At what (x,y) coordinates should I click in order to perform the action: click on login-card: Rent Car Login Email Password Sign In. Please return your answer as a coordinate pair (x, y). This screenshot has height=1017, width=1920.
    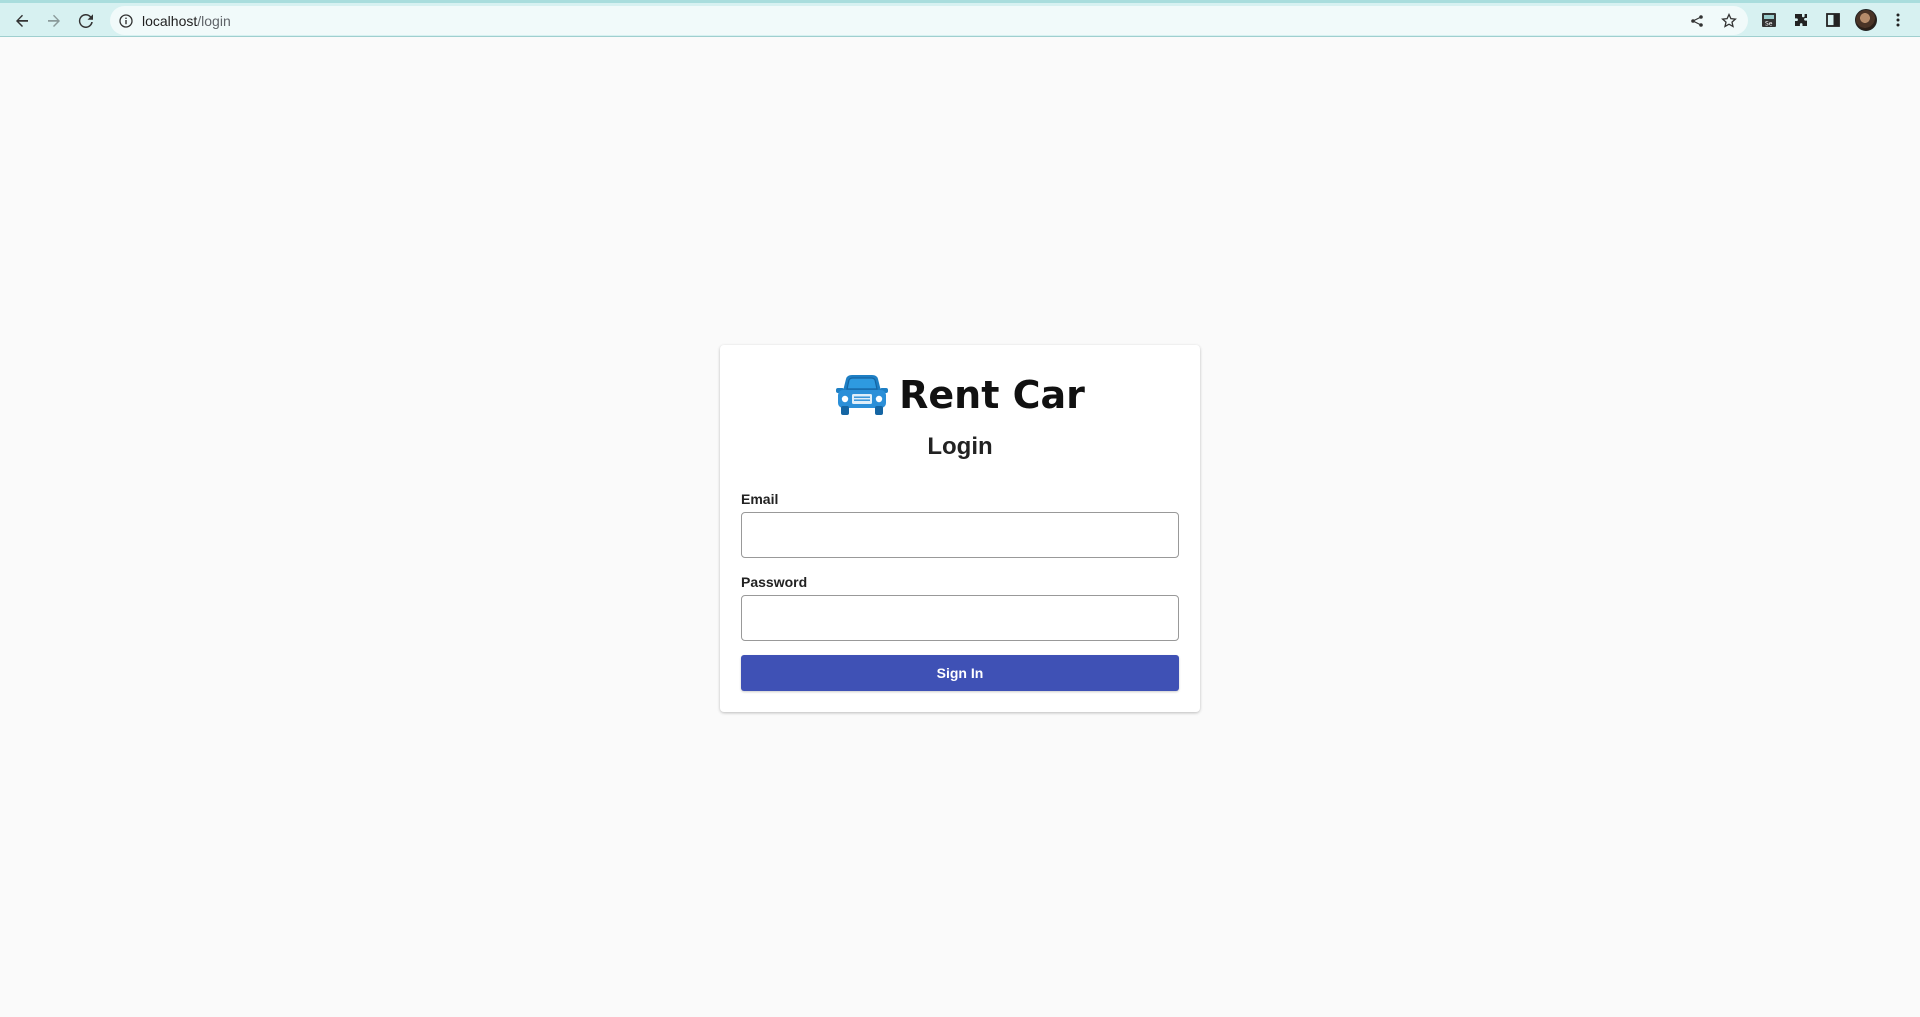
    Looking at the image, I should click on (960, 528).